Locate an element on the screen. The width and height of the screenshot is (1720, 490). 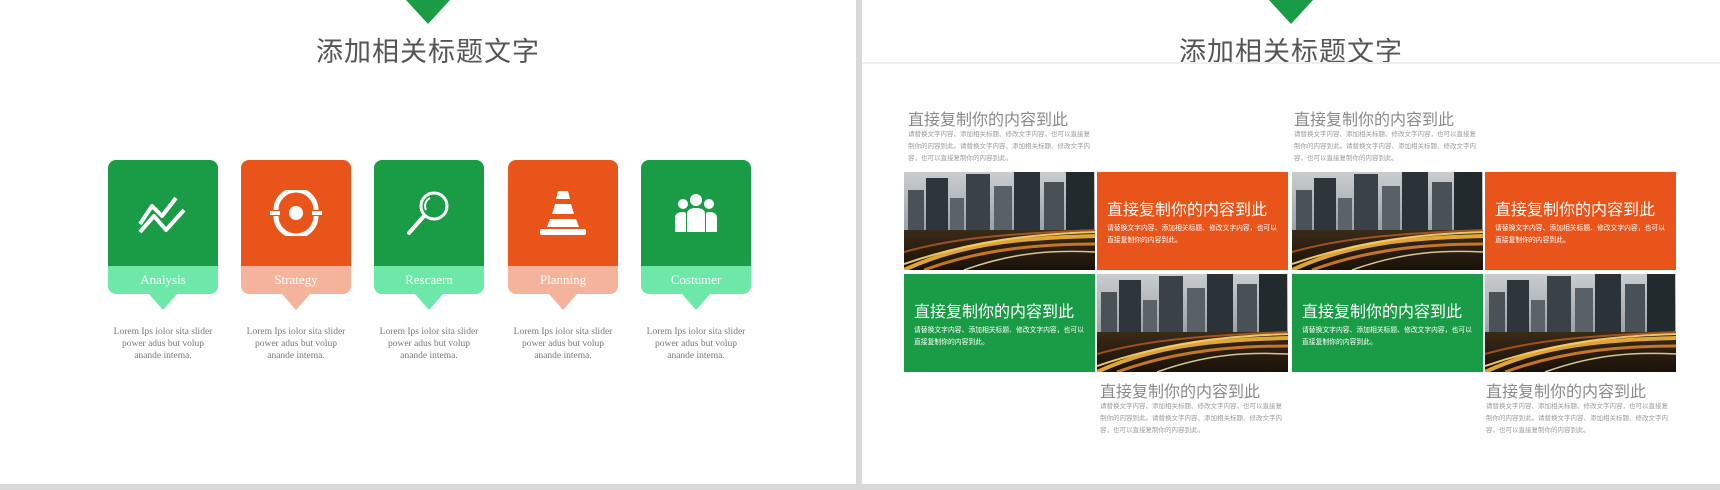
card-label: Rescaern is located at coordinates (429, 288).